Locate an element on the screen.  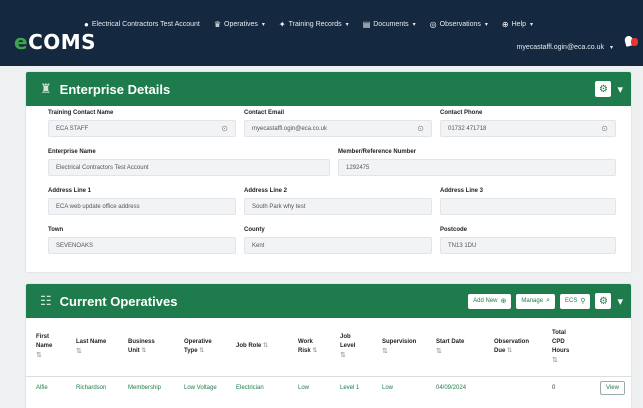
nav-operatives-label: Operatives is located at coordinates (241, 24).